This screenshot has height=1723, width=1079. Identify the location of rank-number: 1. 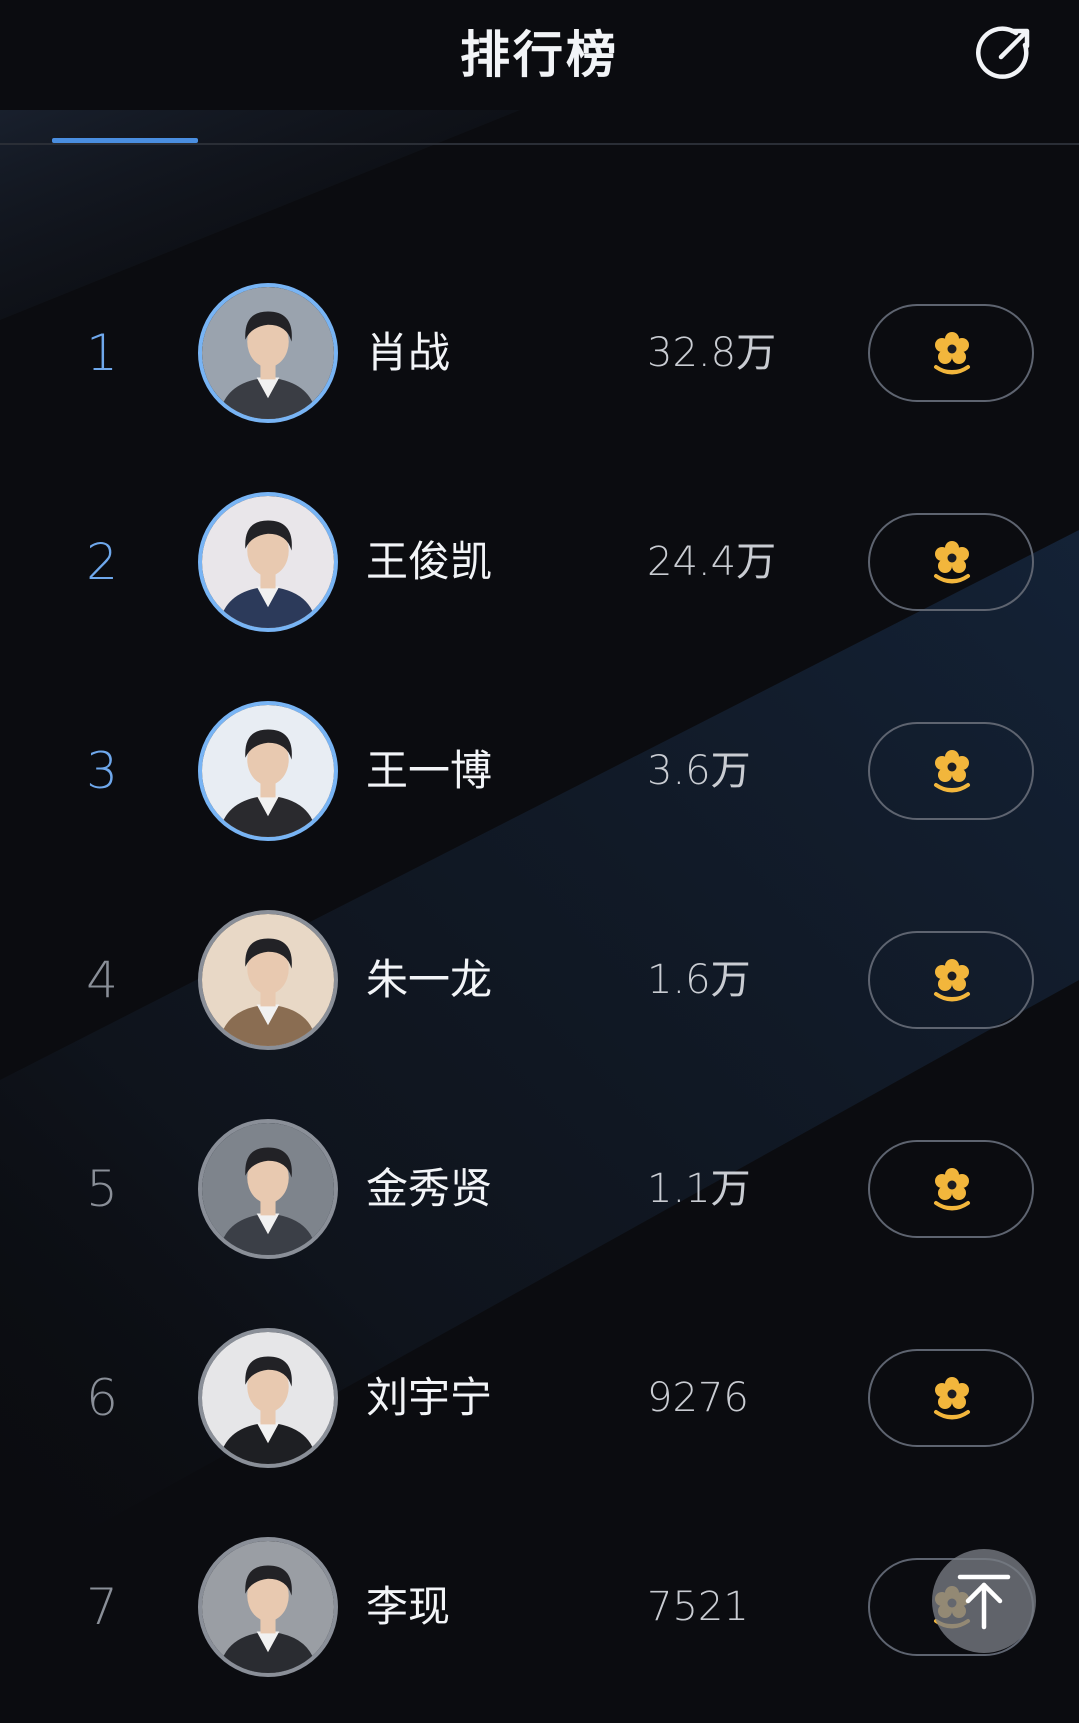
(102, 353).